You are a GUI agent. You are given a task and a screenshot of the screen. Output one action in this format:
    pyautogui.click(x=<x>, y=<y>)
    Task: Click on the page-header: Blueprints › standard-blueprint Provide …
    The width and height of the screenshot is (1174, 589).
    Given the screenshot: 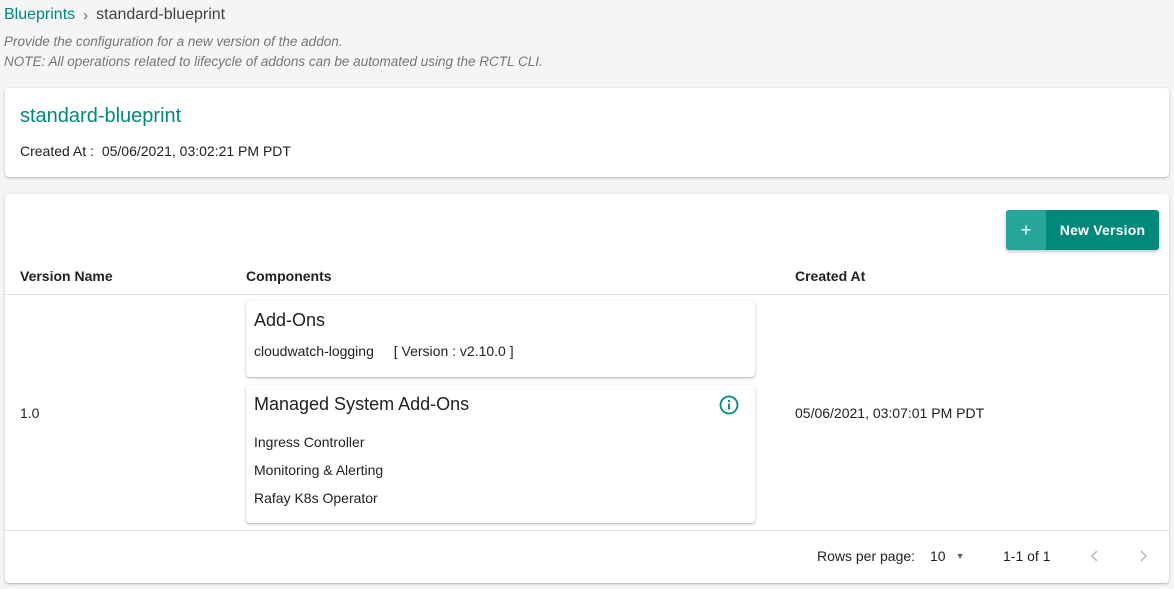 What is the action you would take?
    pyautogui.click(x=587, y=36)
    